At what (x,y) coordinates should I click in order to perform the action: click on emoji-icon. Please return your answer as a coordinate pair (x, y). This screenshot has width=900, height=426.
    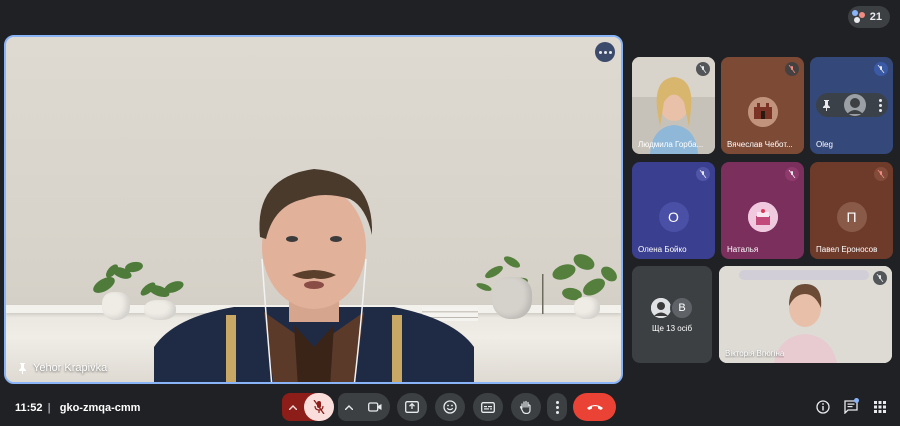
    Looking at the image, I should click on (450, 407).